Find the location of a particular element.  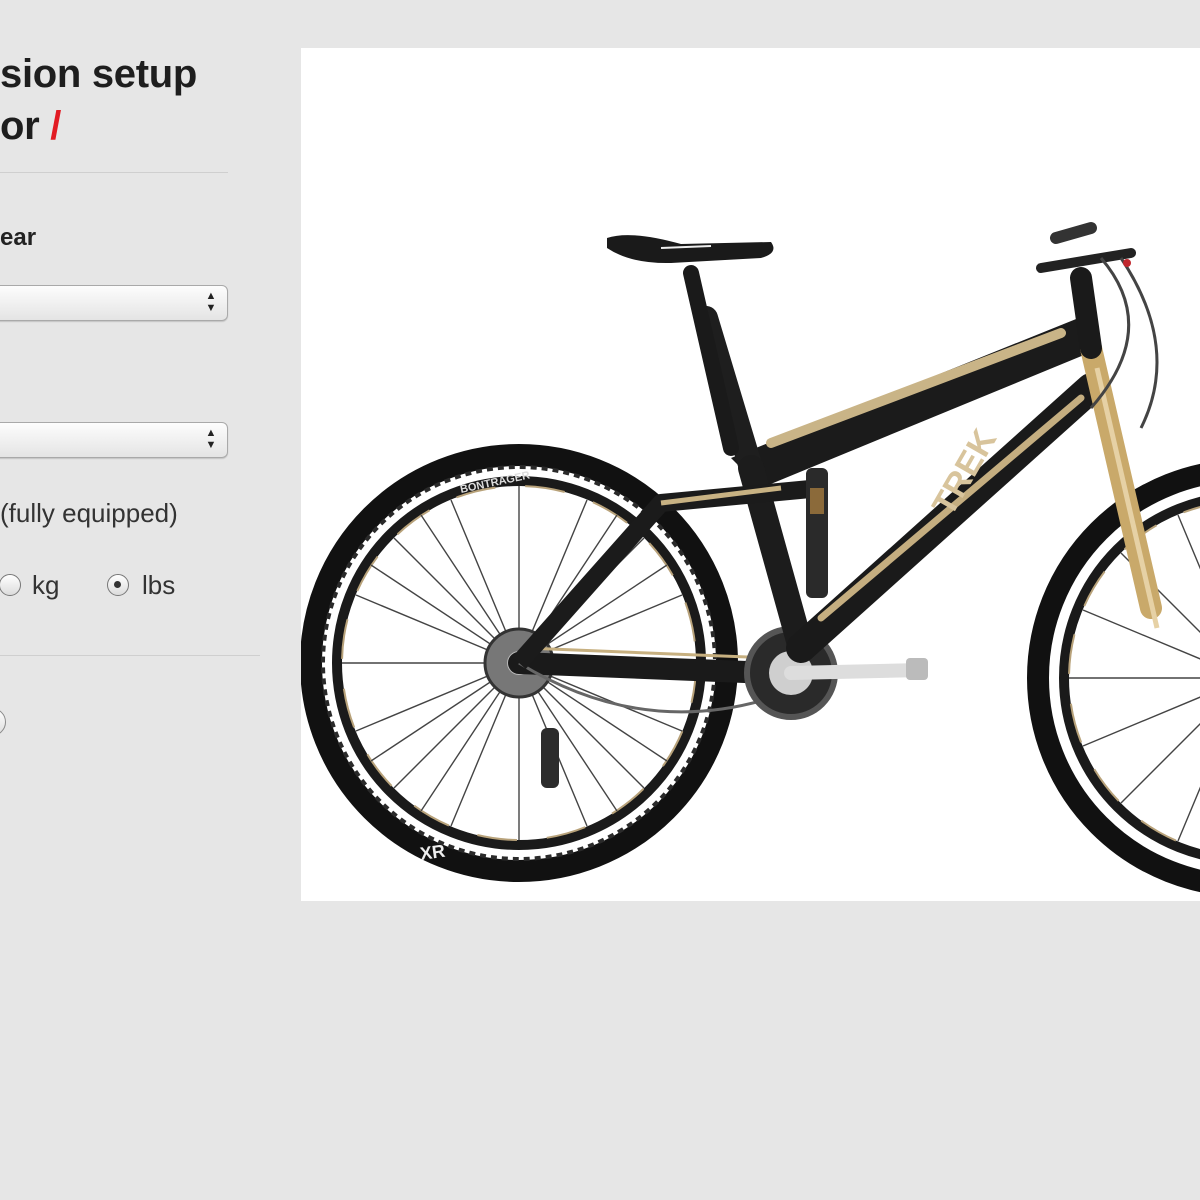

divider-top is located at coordinates (114, 172).